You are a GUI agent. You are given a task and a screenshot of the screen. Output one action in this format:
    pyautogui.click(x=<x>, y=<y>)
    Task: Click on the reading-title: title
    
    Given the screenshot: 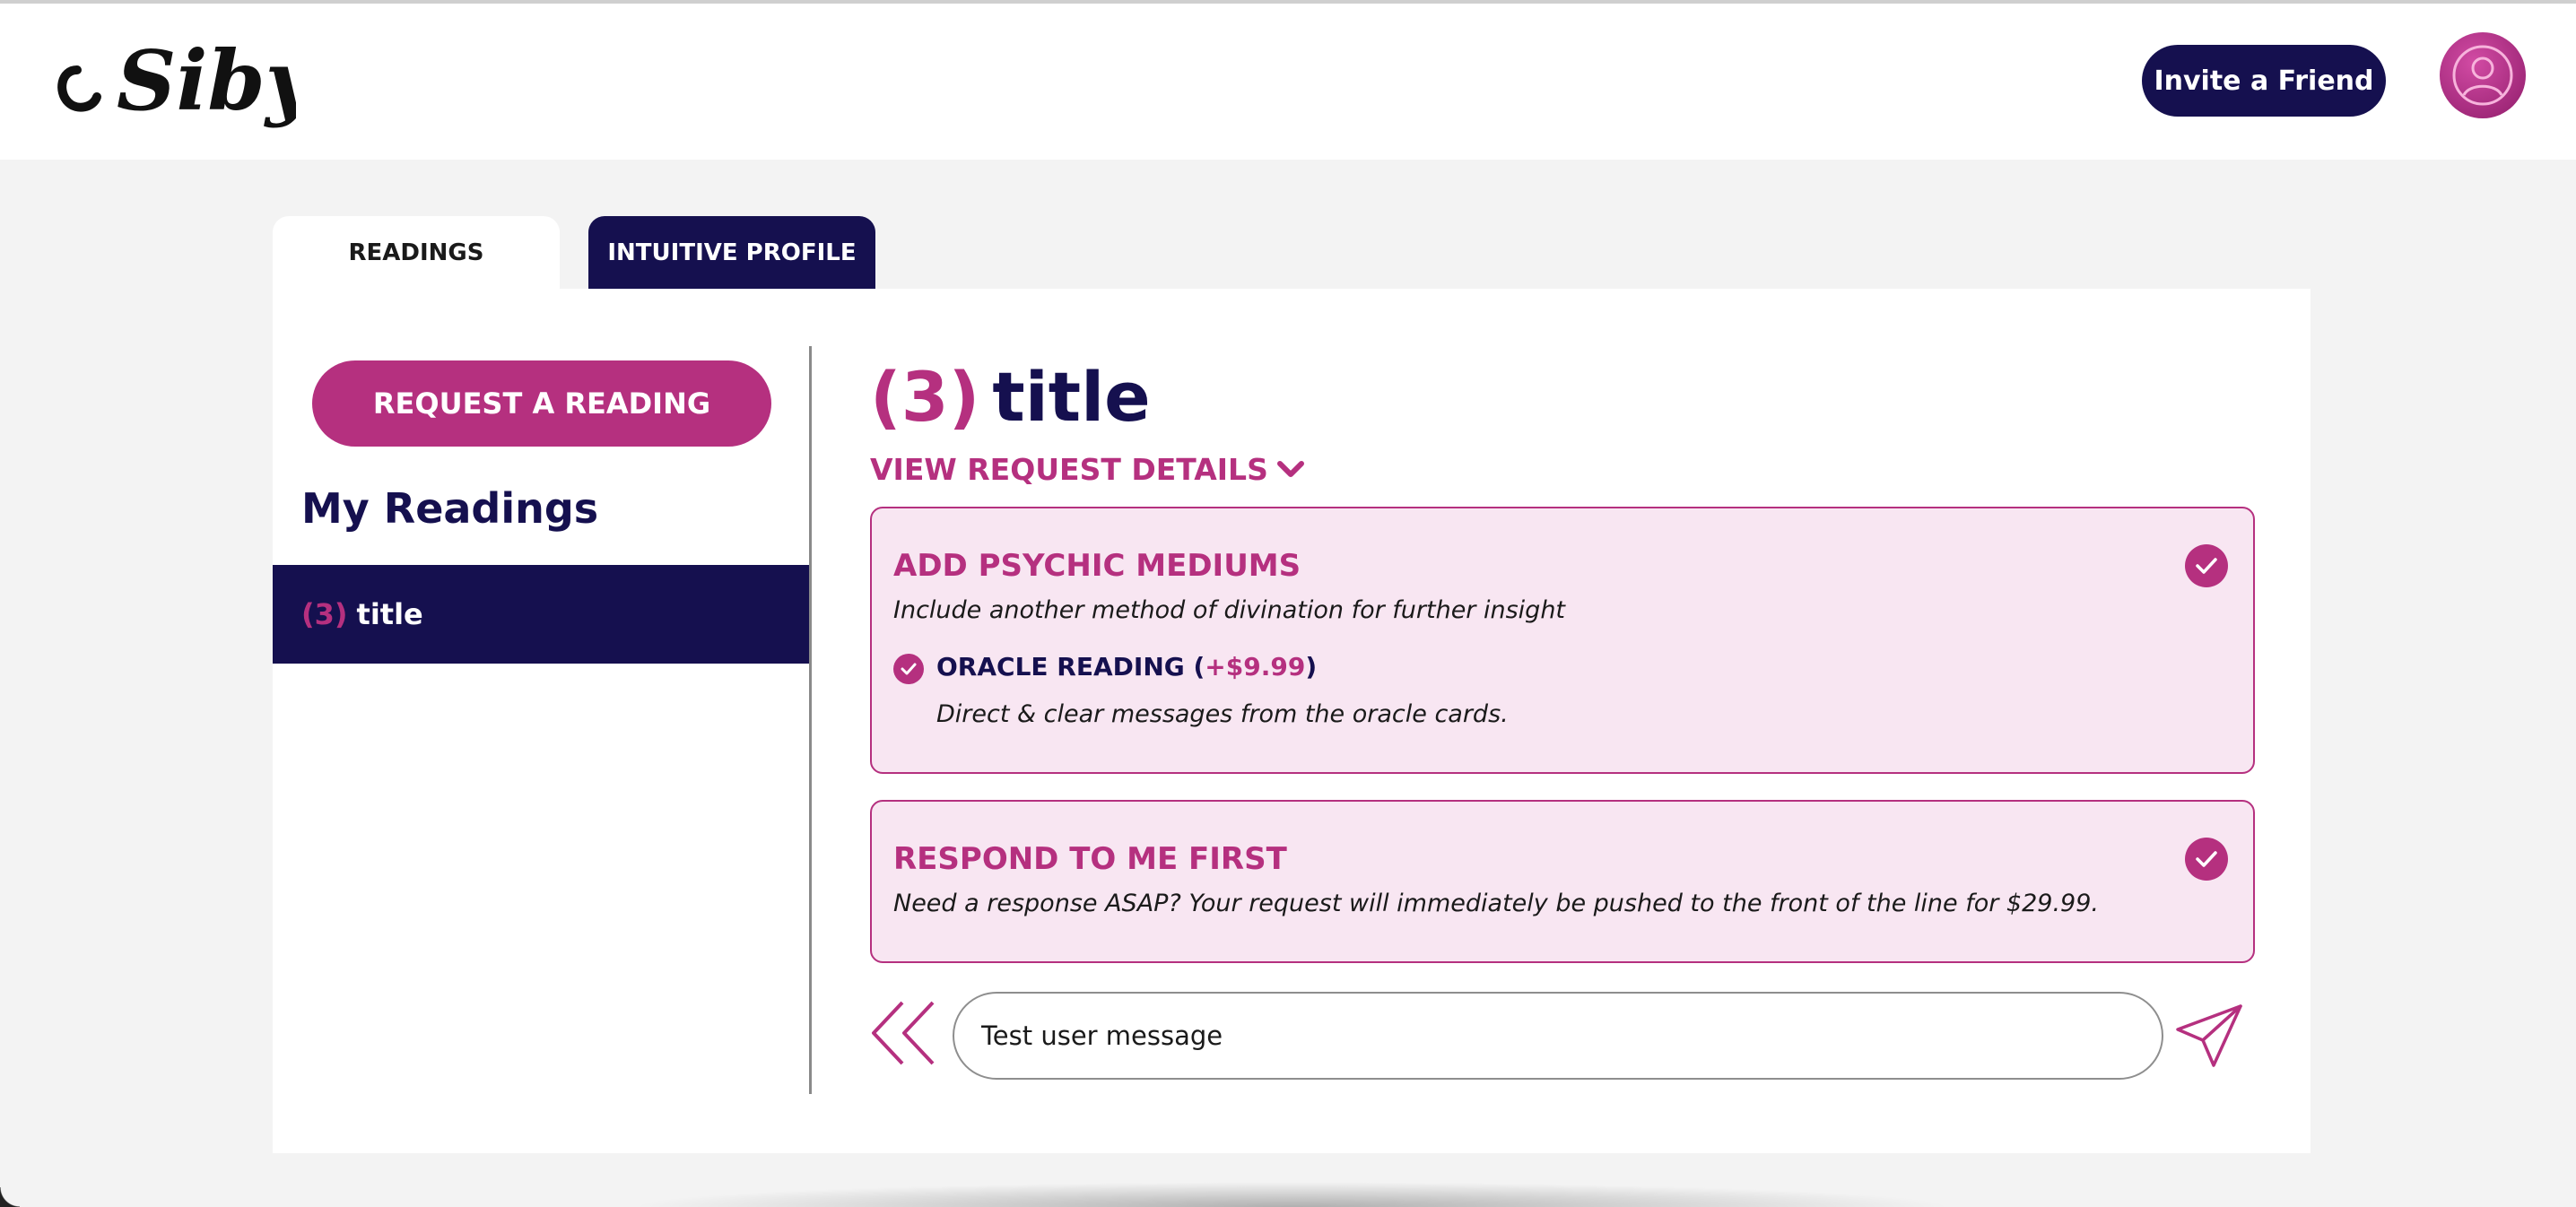 What is the action you would take?
    pyautogui.click(x=389, y=614)
    